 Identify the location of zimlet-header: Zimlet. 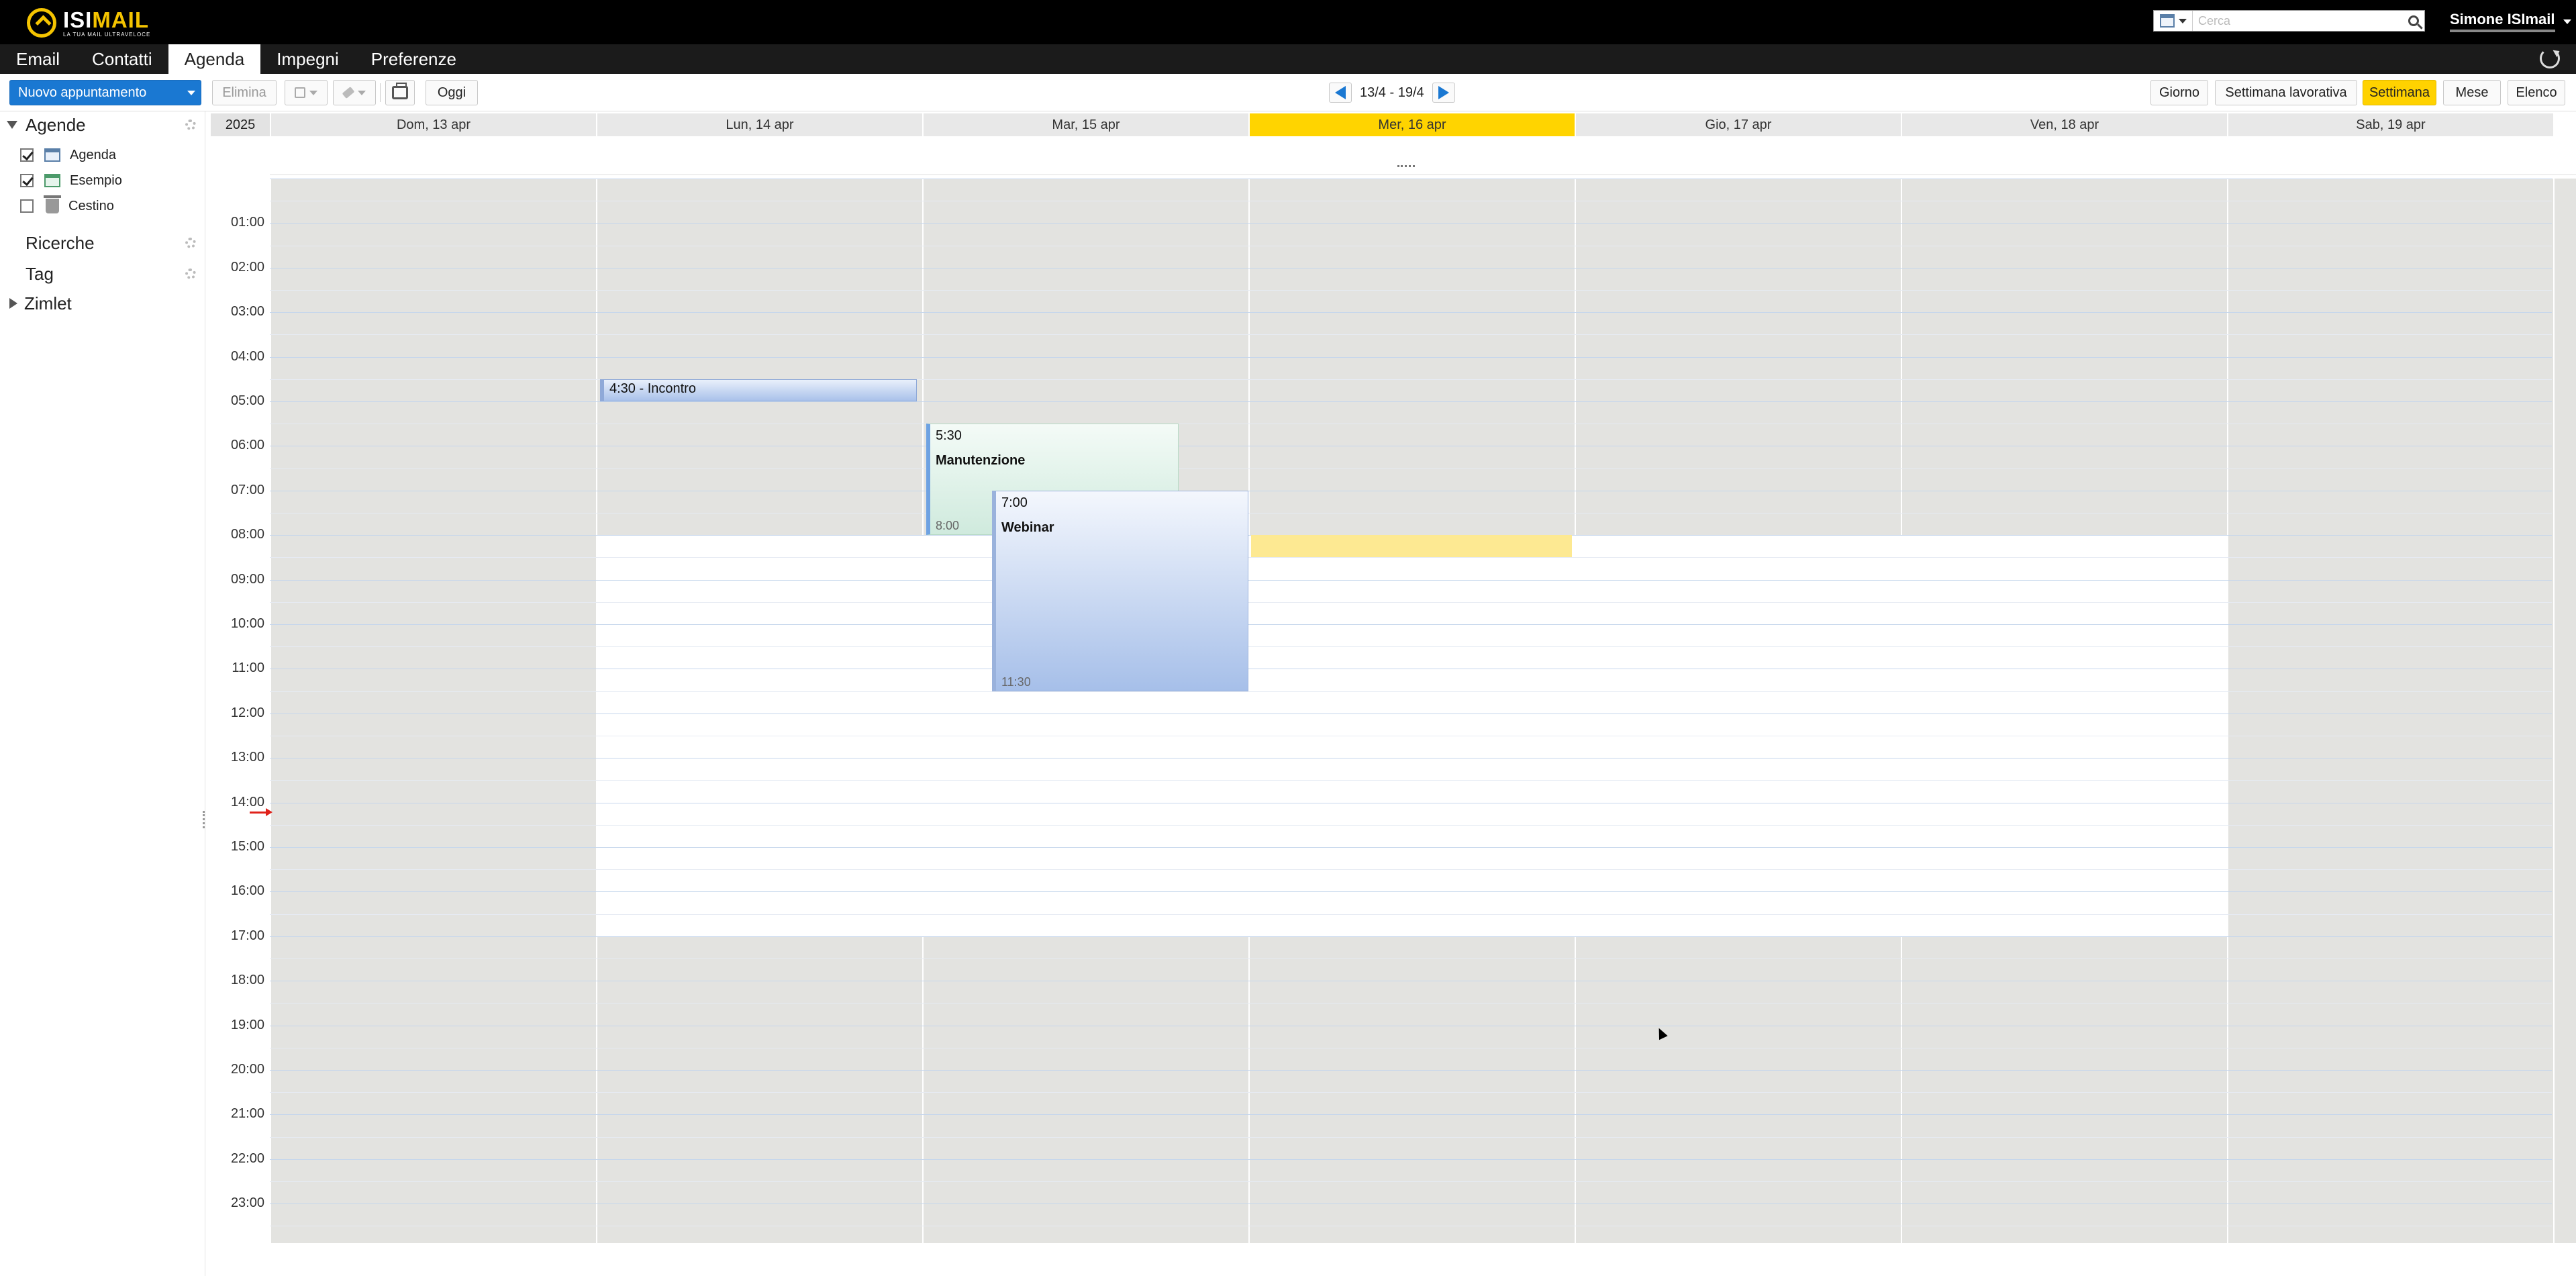
(102, 303).